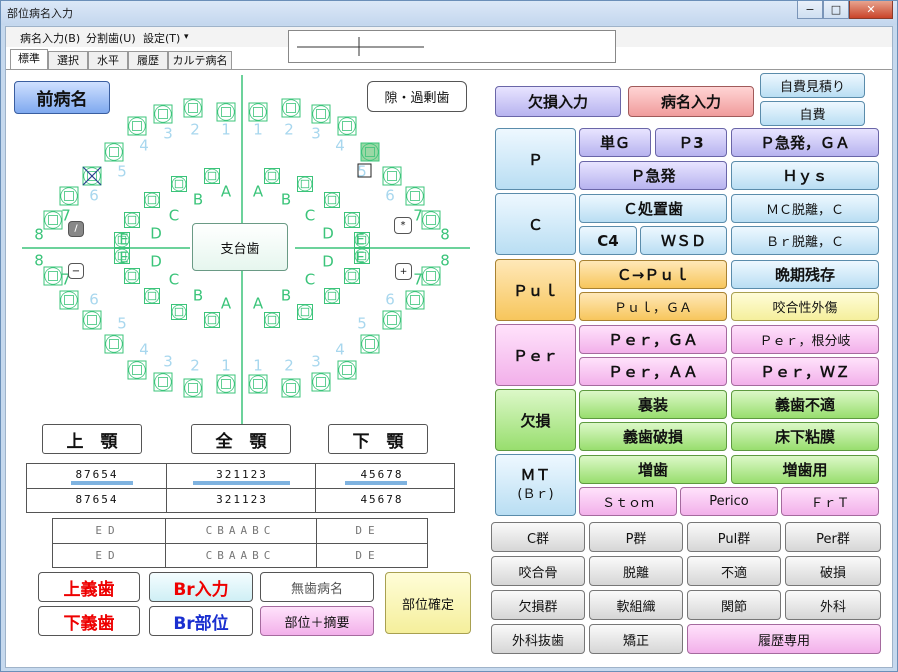 This screenshot has height=672, width=898. What do you see at coordinates (805, 404) in the screenshot?
I see `denture-unfit-button: 義歯不適` at bounding box center [805, 404].